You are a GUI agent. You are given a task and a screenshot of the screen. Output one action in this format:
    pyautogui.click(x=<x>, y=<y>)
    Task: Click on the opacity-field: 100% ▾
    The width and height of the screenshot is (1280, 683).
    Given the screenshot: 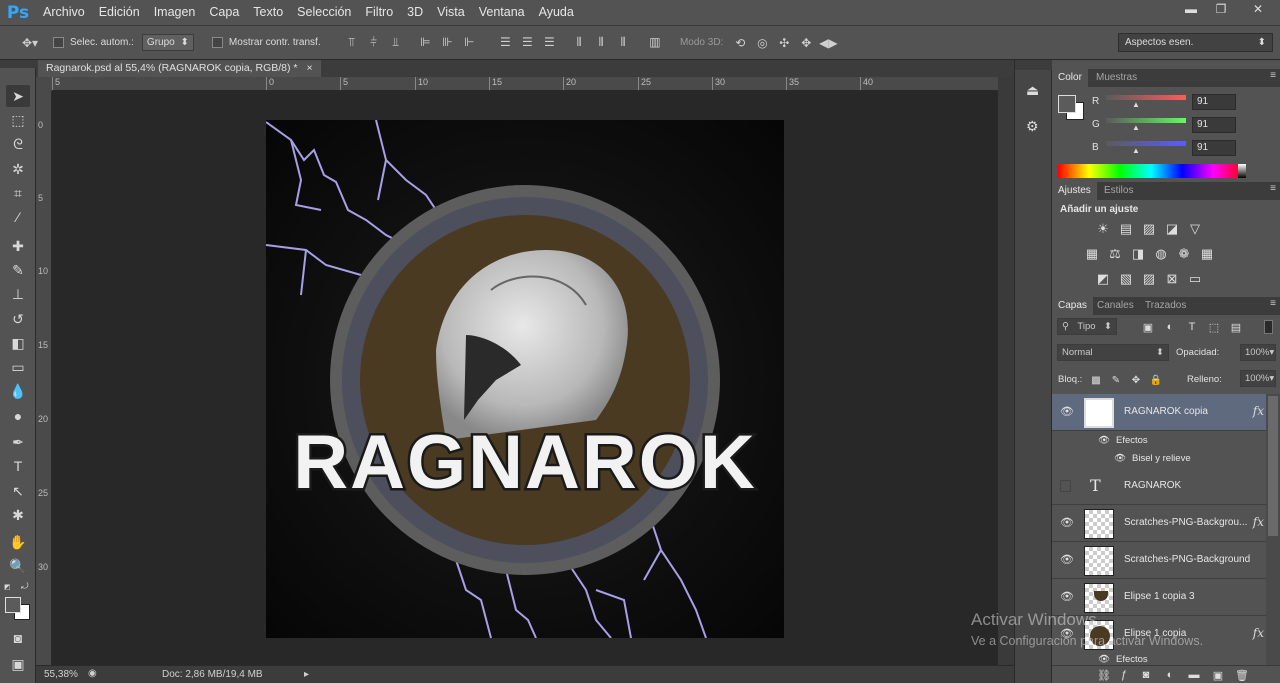 What is the action you would take?
    pyautogui.click(x=1258, y=352)
    